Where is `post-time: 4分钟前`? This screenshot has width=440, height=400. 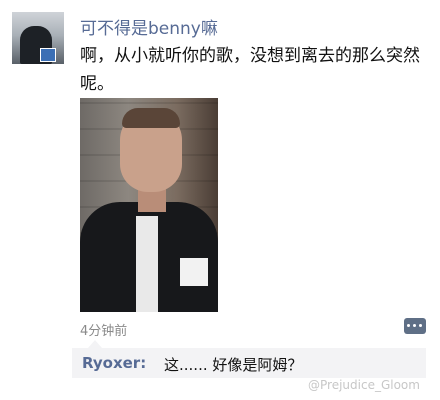 post-time: 4分钟前 is located at coordinates (104, 331).